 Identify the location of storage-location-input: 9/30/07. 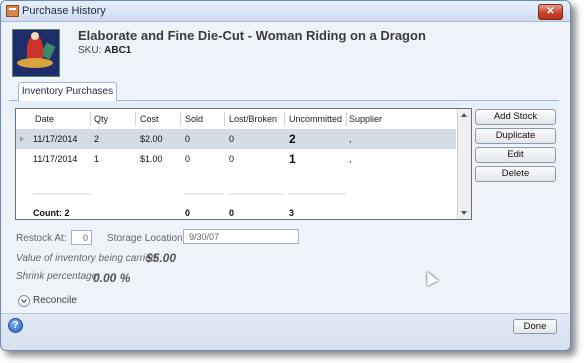
(241, 236).